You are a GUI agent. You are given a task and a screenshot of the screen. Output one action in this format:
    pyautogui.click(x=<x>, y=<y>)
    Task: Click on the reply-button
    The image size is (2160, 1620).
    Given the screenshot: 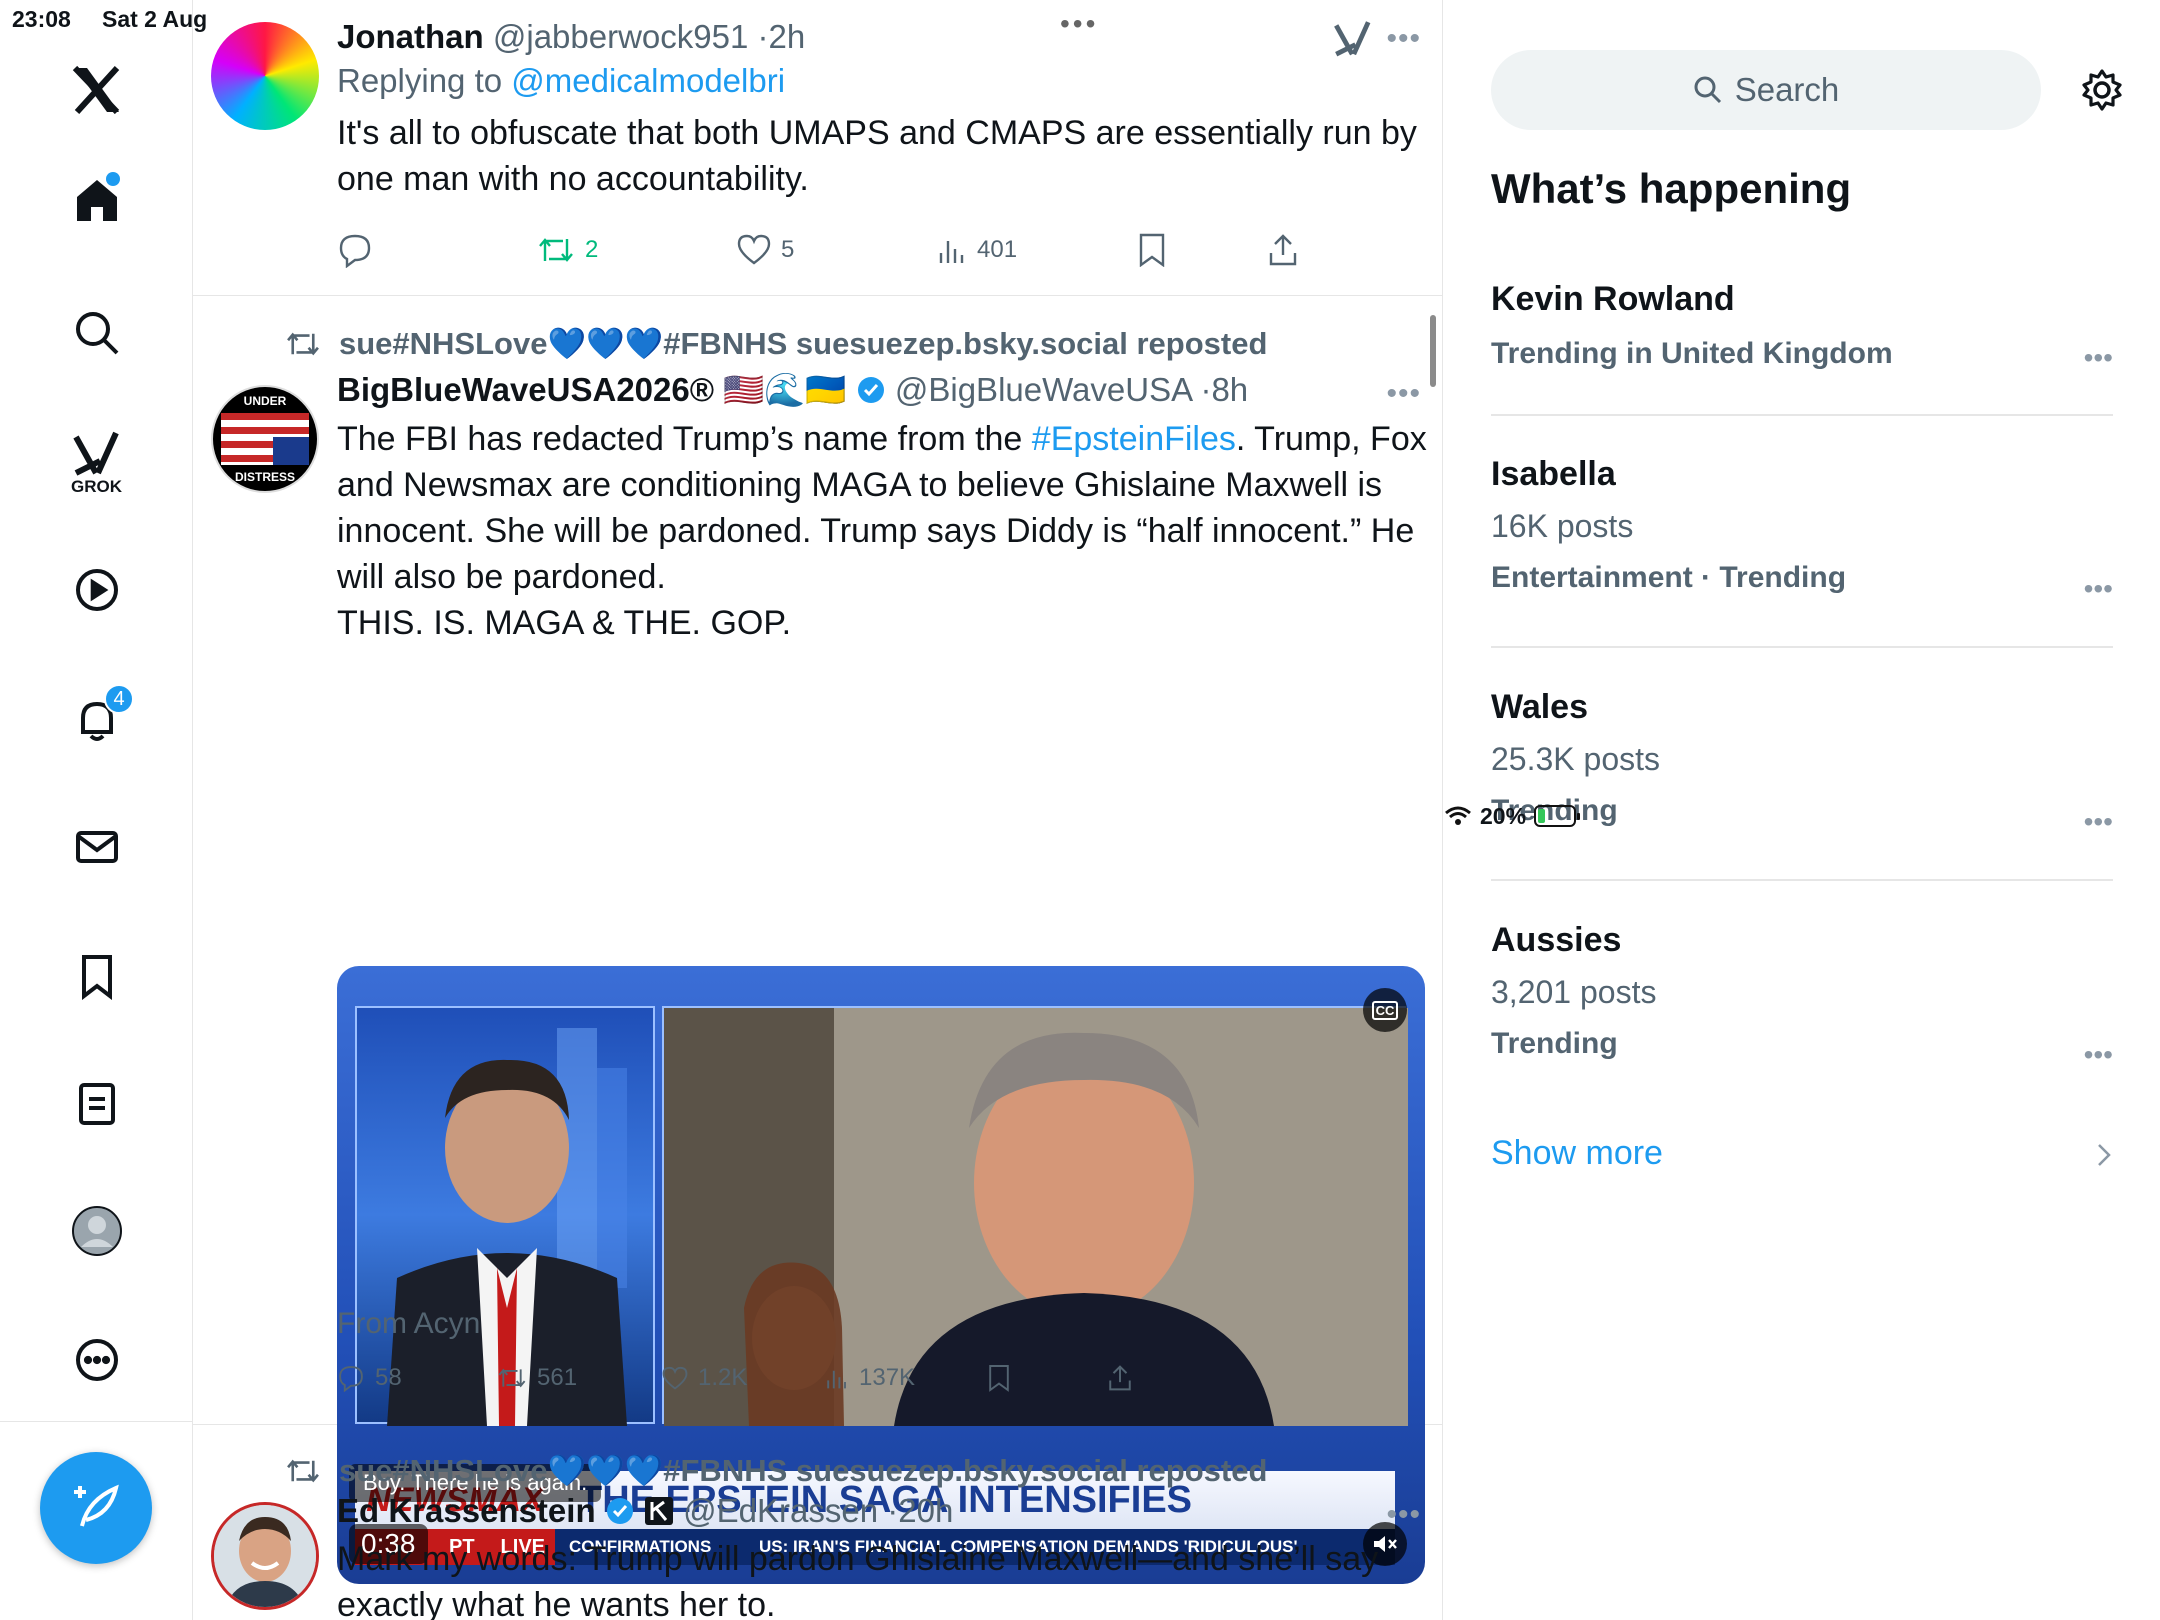 What is the action you would take?
    pyautogui.click(x=437, y=250)
    